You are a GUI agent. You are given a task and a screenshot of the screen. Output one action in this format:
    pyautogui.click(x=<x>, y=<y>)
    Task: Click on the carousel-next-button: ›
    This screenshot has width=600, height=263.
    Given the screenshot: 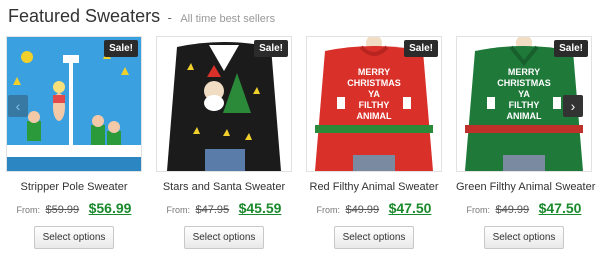 What is the action you would take?
    pyautogui.click(x=573, y=106)
    